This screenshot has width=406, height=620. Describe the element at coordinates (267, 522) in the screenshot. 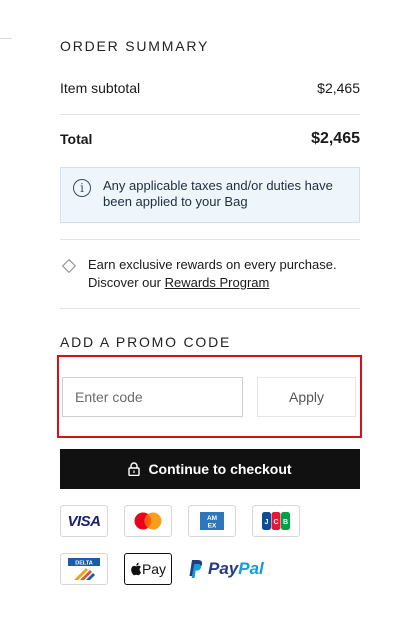

I see `svg-text: J` at that location.